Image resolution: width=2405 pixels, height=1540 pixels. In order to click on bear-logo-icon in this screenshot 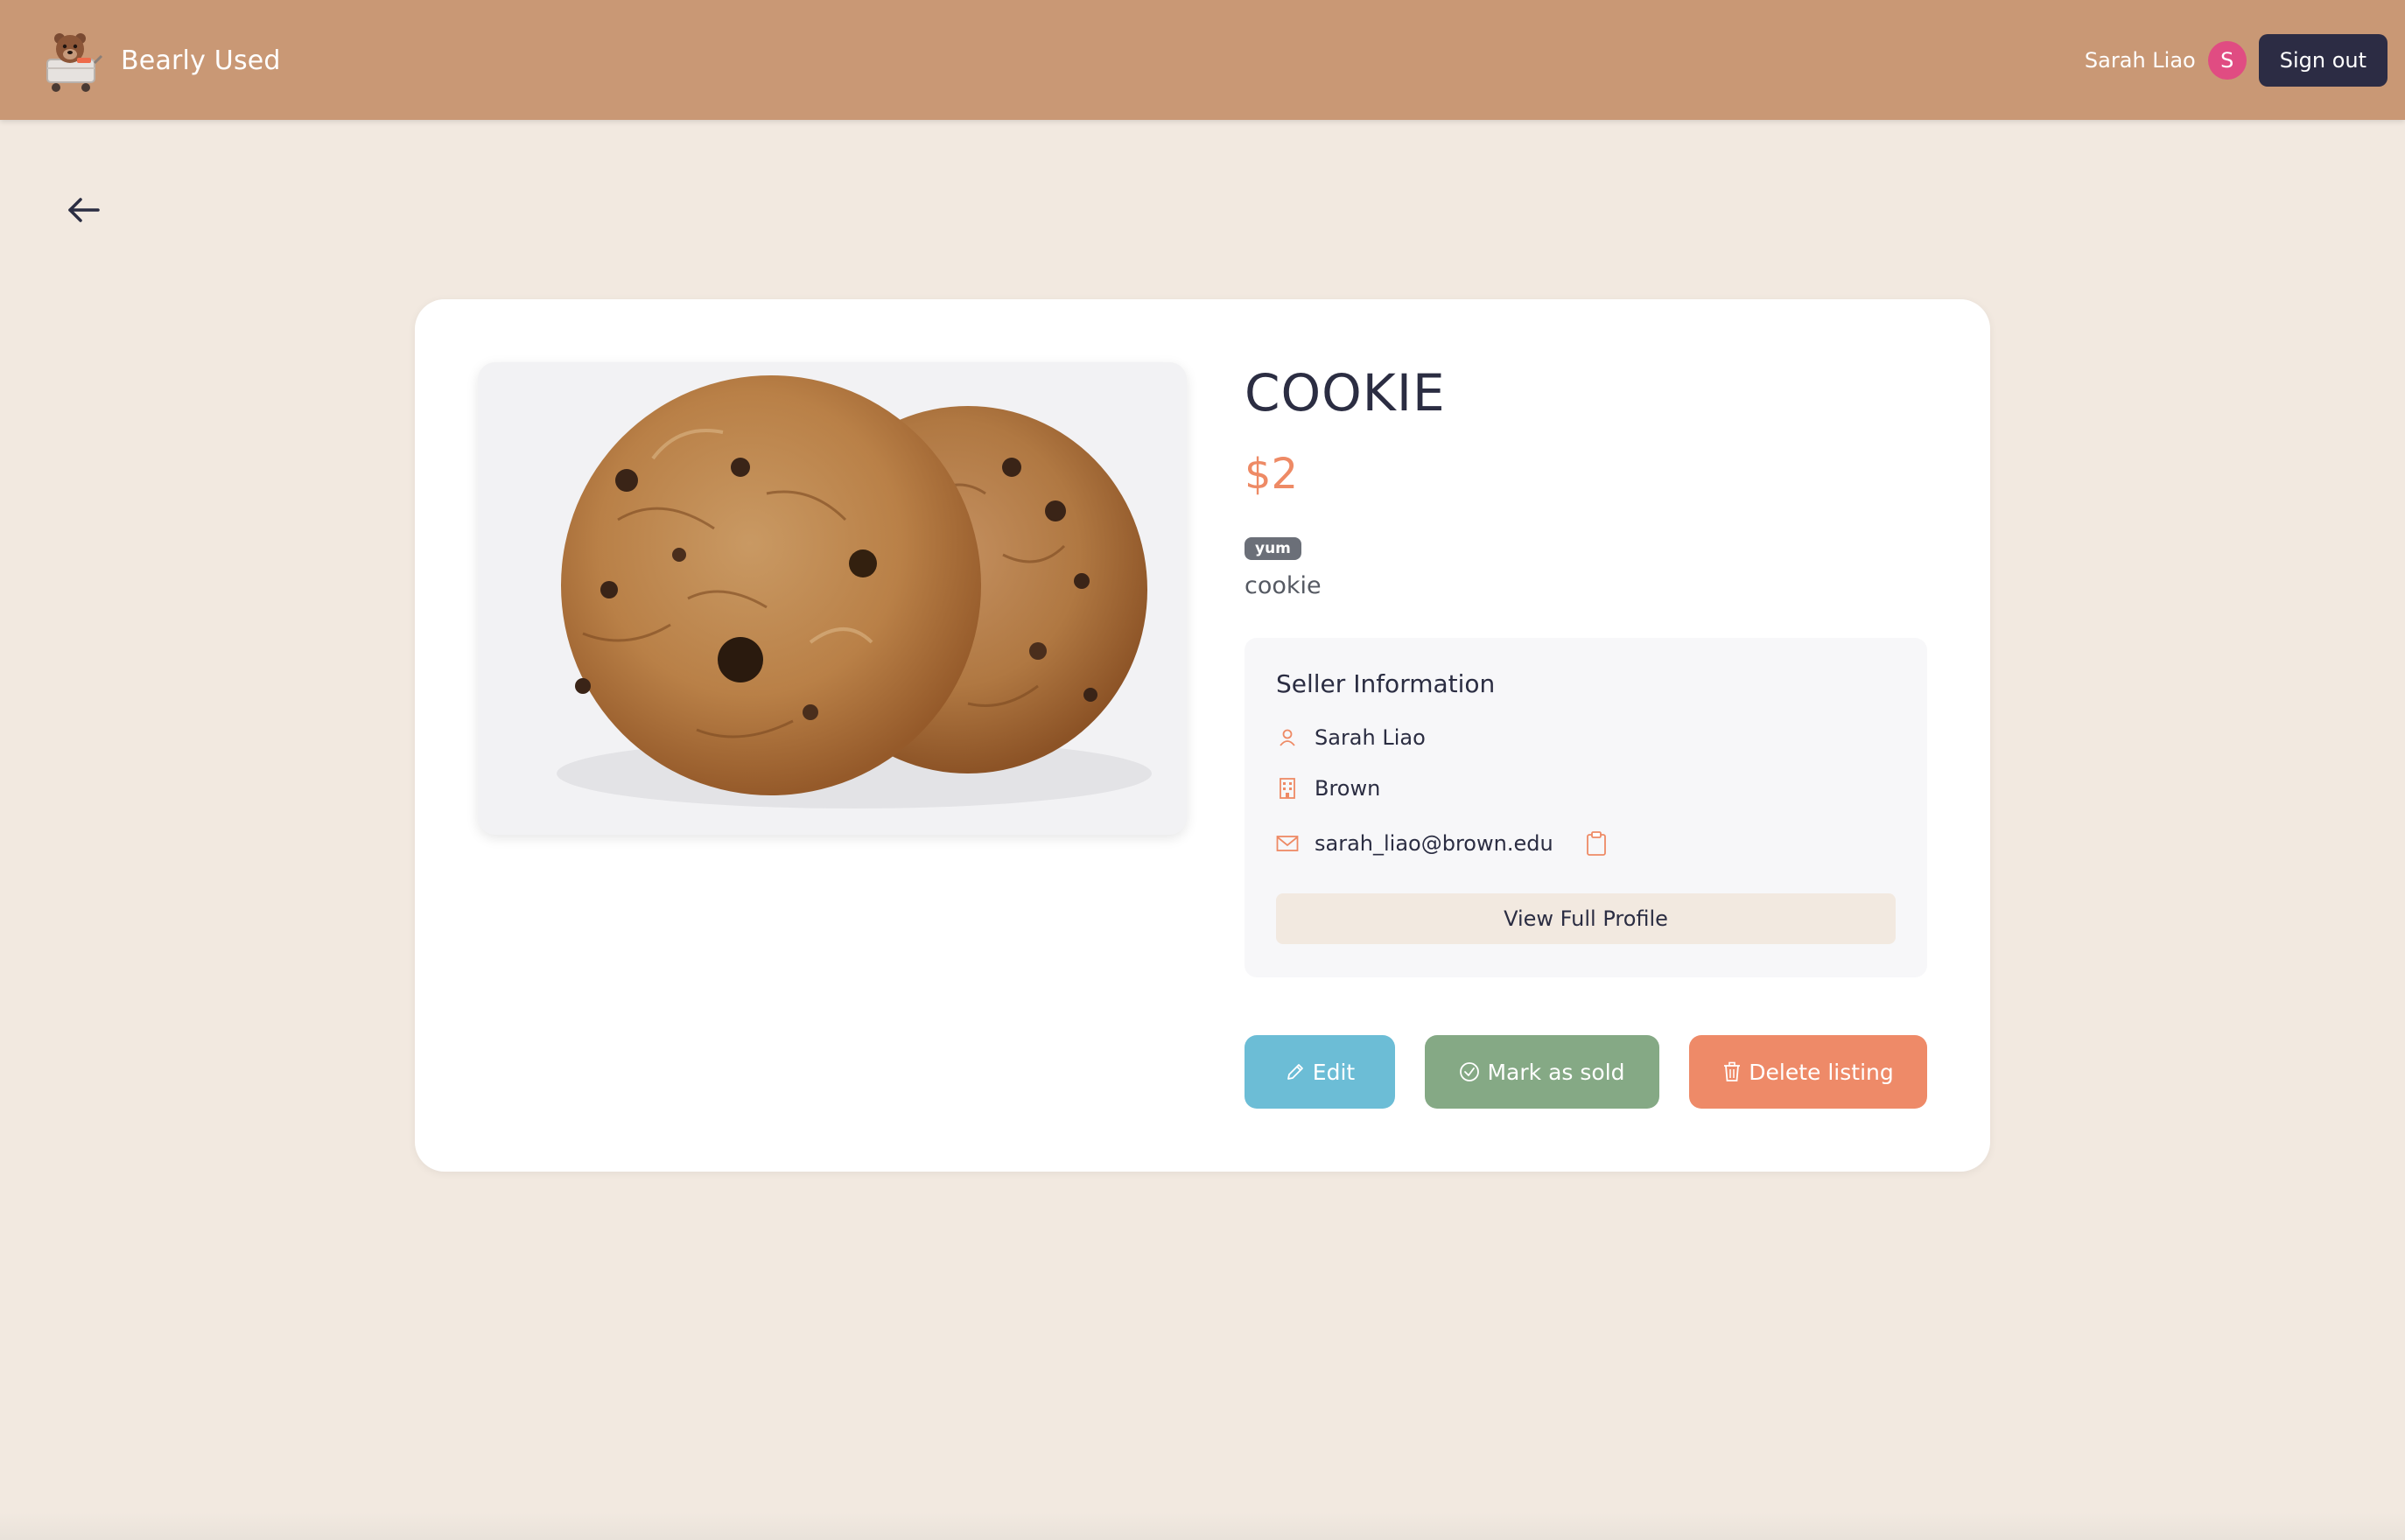, I will do `click(74, 62)`.